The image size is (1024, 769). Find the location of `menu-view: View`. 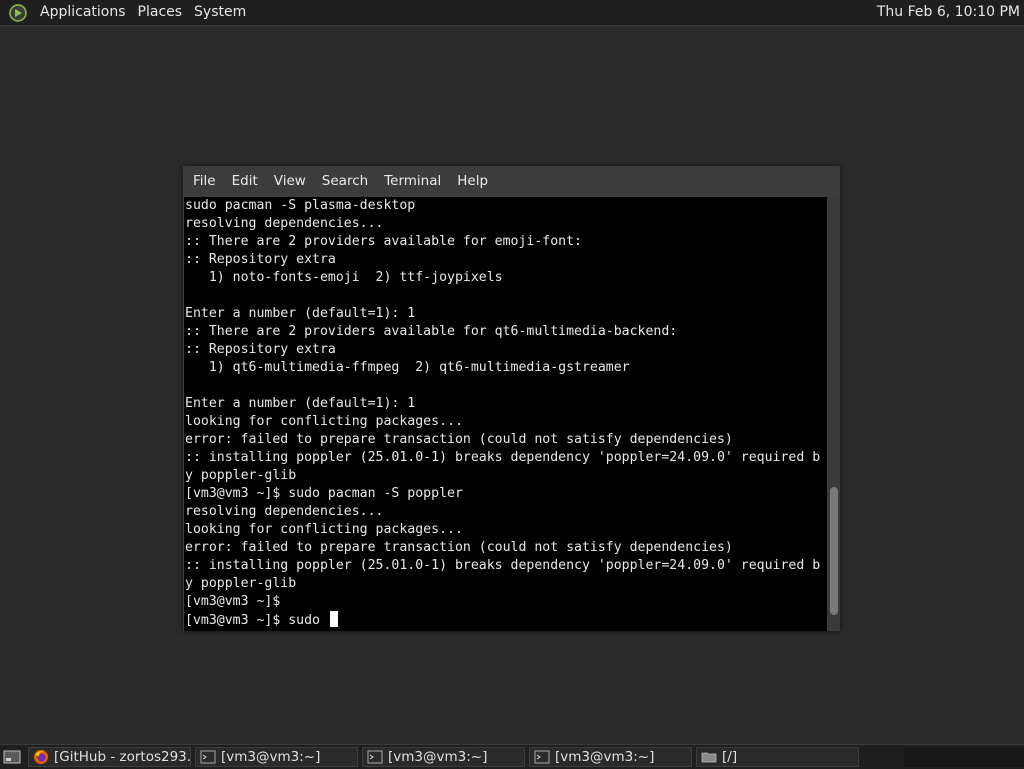

menu-view: View is located at coordinates (290, 181).